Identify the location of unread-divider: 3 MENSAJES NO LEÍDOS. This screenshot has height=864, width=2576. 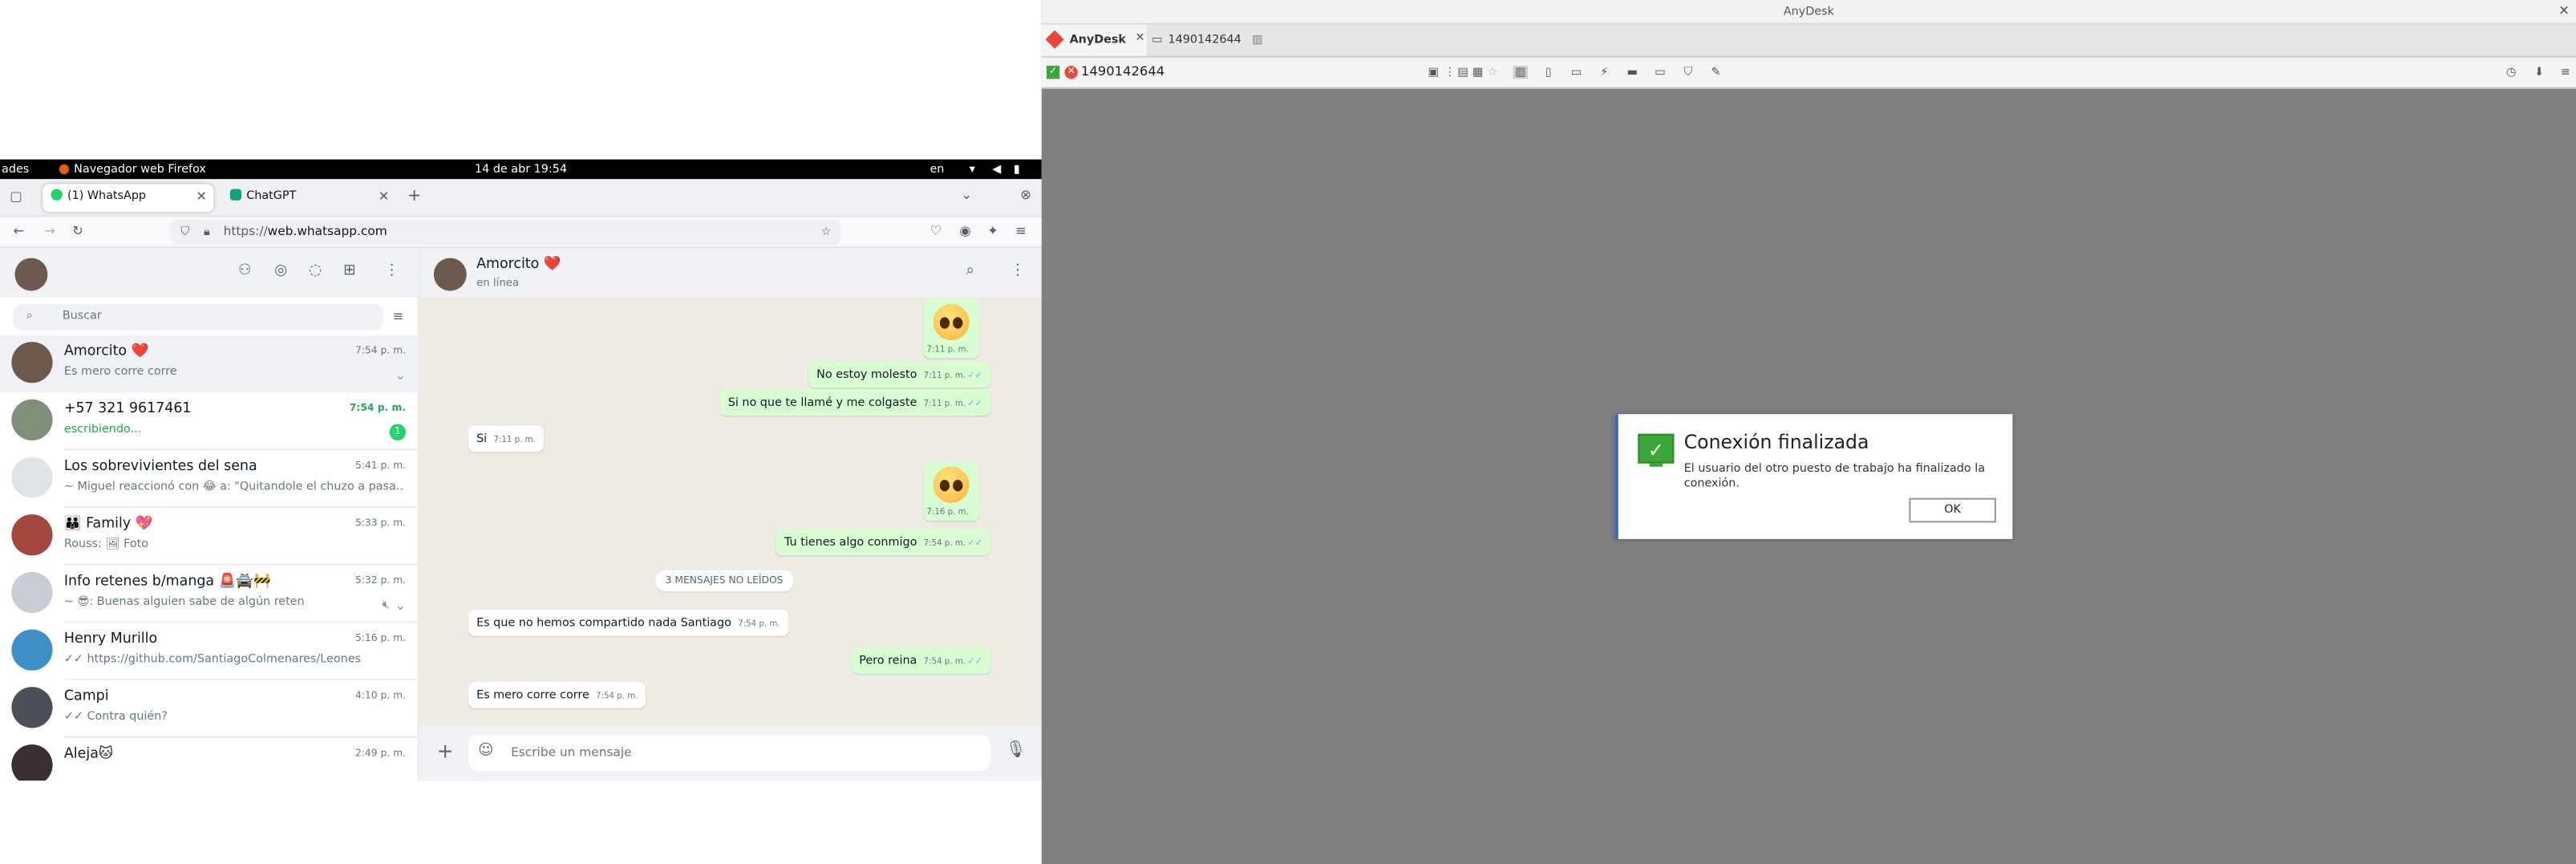
(724, 581).